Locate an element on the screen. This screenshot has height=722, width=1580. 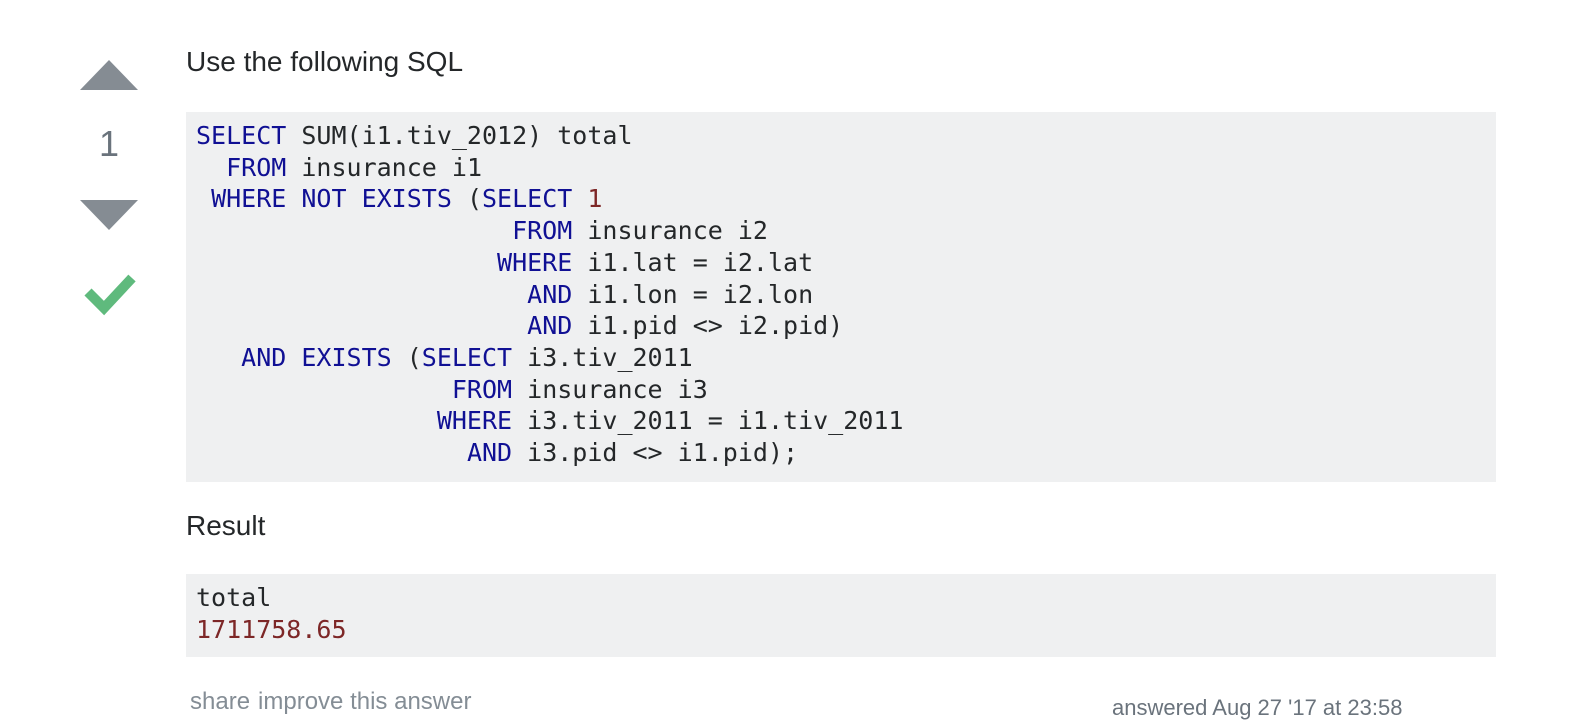
sql-line: WHERE i1.lat = i2.lat is located at coordinates (504, 262).